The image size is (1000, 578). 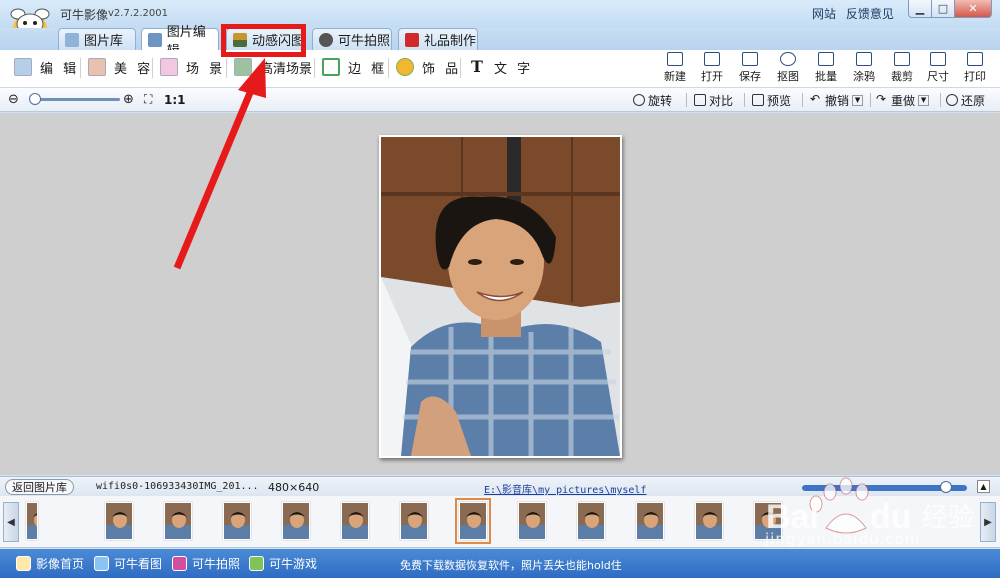 I want to click on view-bar: ⊖ ⊕ ⛶ 1:1 旋转 对比 预览 ↶ 撤销 ▼ ↷ 重做 ▼ 还原, so click(x=500, y=100).